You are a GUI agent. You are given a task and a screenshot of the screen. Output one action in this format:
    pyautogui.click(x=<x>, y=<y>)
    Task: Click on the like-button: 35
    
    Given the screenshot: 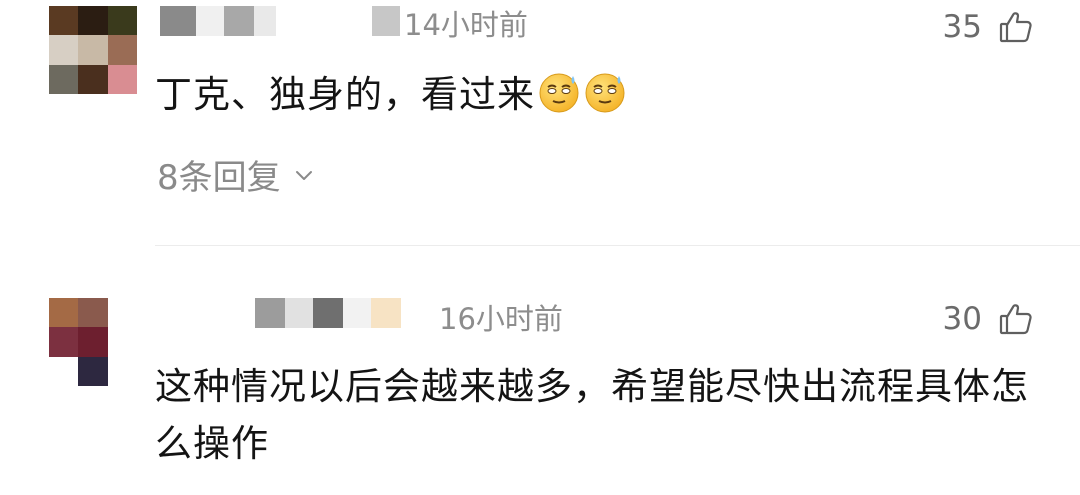 What is the action you would take?
    pyautogui.click(x=988, y=27)
    